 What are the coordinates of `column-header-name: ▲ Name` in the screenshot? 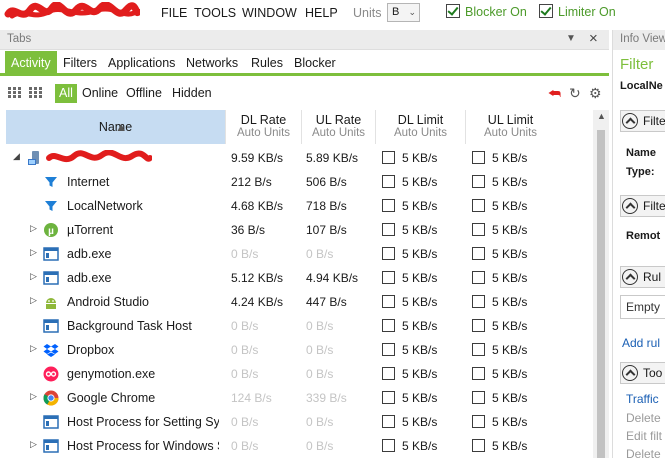 It's located at (115, 127).